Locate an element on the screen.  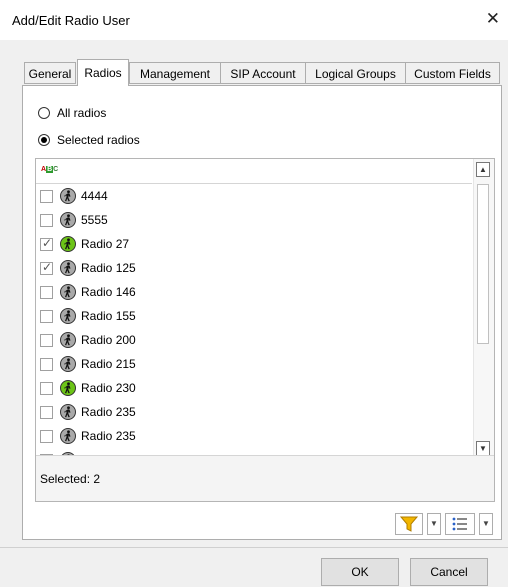
selected-radios-label: Selected radios is located at coordinates (98, 140).